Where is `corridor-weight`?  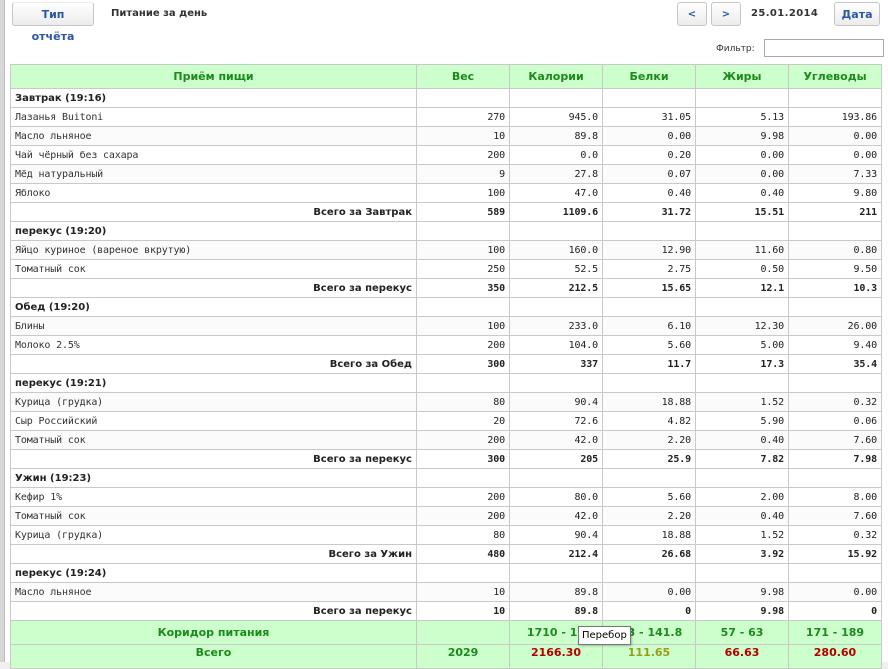
corridor-weight is located at coordinates (463, 632).